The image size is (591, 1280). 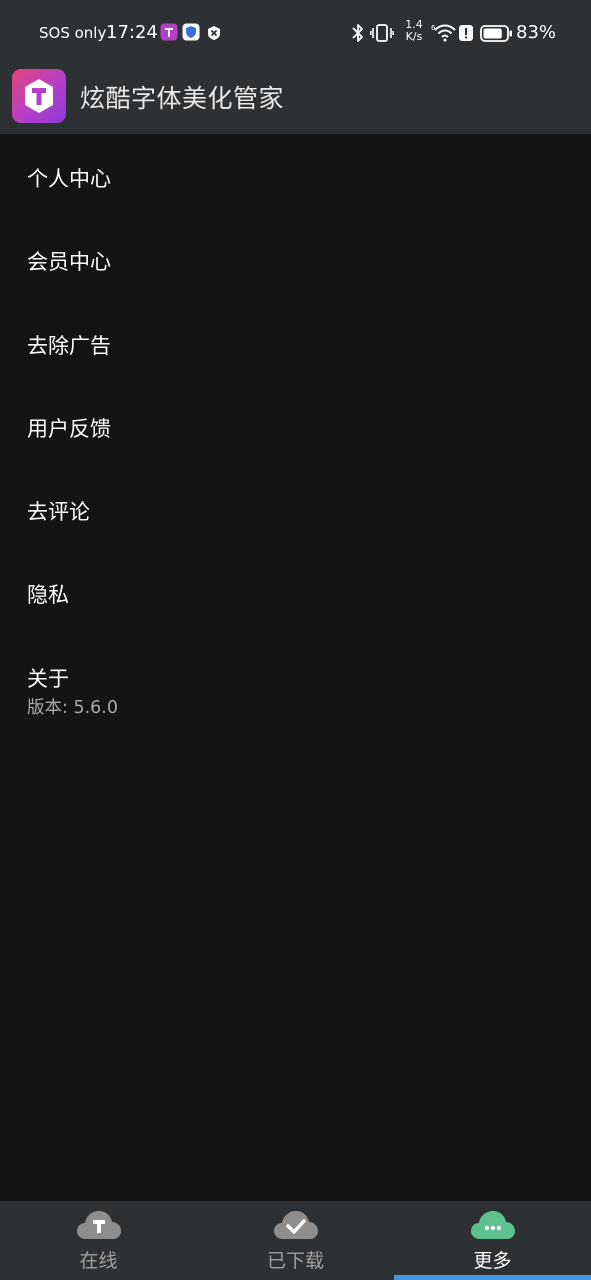 I want to click on status-bar: SOS only 17:24 1.4 K/s 6 83%, so click(x=295, y=33).